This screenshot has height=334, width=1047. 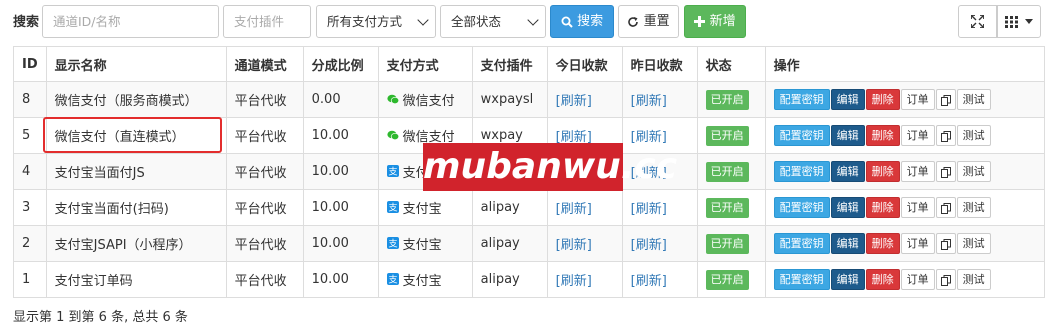 What do you see at coordinates (1019, 21) in the screenshot?
I see `columns-toggle-button` at bounding box center [1019, 21].